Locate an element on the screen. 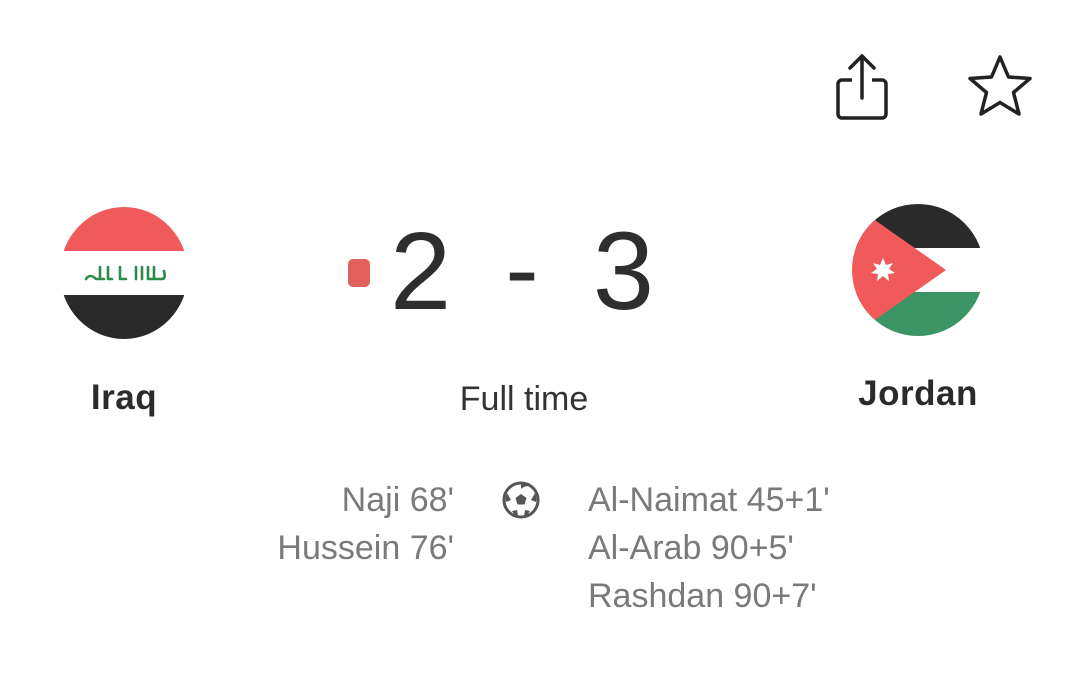 This screenshot has width=1082, height=694. scoreline: 2 - 3 is located at coordinates (522, 272).